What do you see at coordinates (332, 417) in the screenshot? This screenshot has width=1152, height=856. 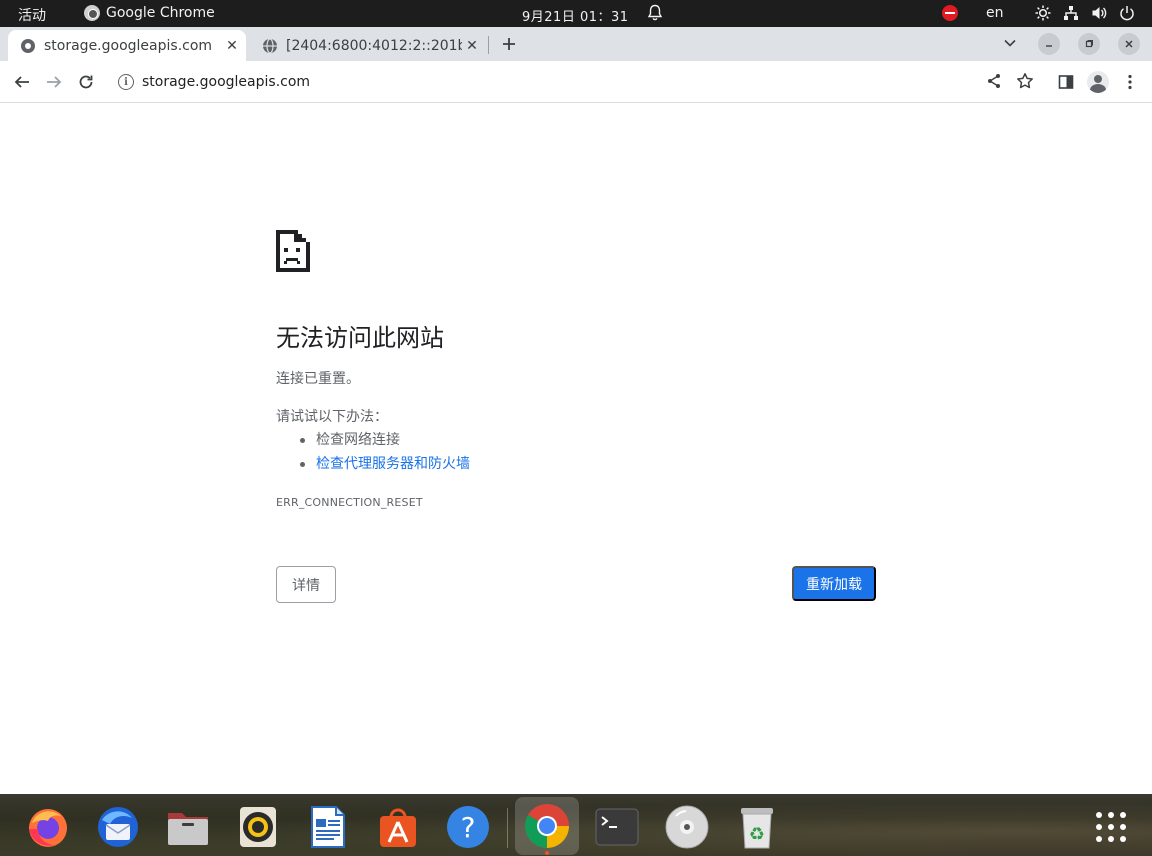 I see `suggestions-label: 请试试以下办法：` at bounding box center [332, 417].